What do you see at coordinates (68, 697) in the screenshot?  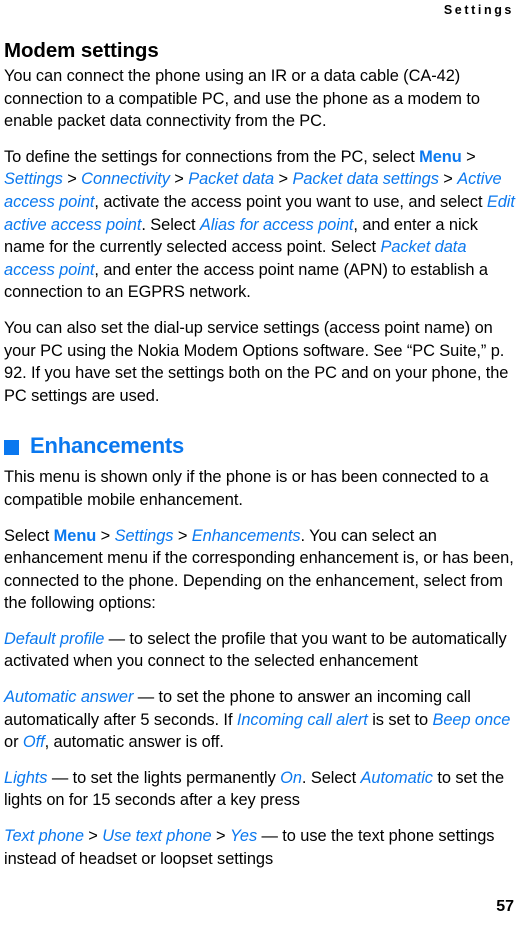 I see `menu-item-reference: Automatic answer` at bounding box center [68, 697].